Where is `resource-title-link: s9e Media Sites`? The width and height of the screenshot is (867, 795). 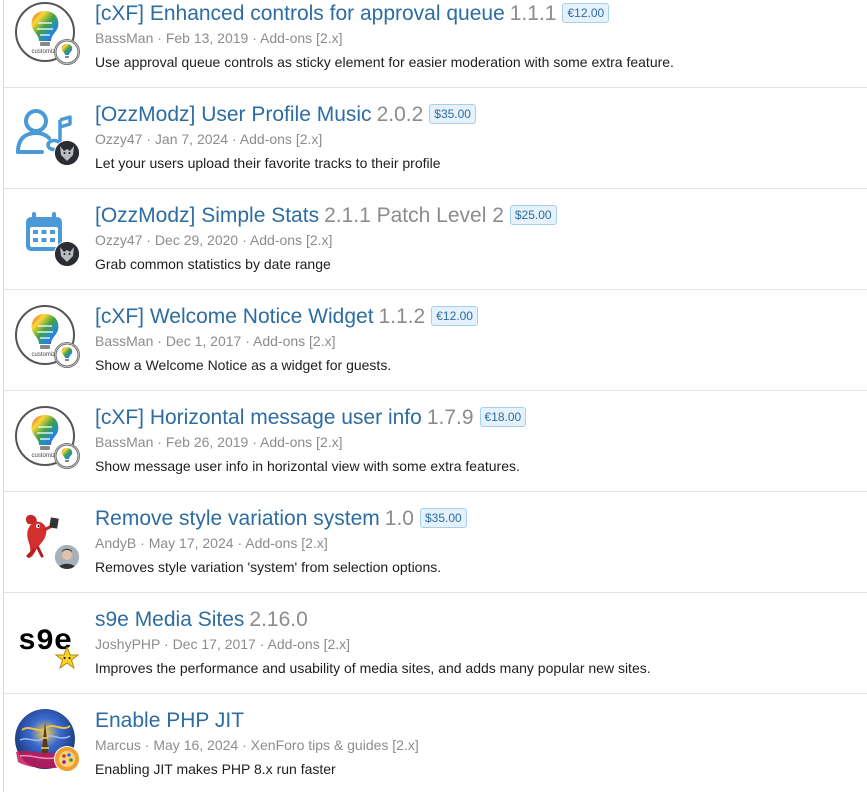 resource-title-link: s9e Media Sites is located at coordinates (169, 619).